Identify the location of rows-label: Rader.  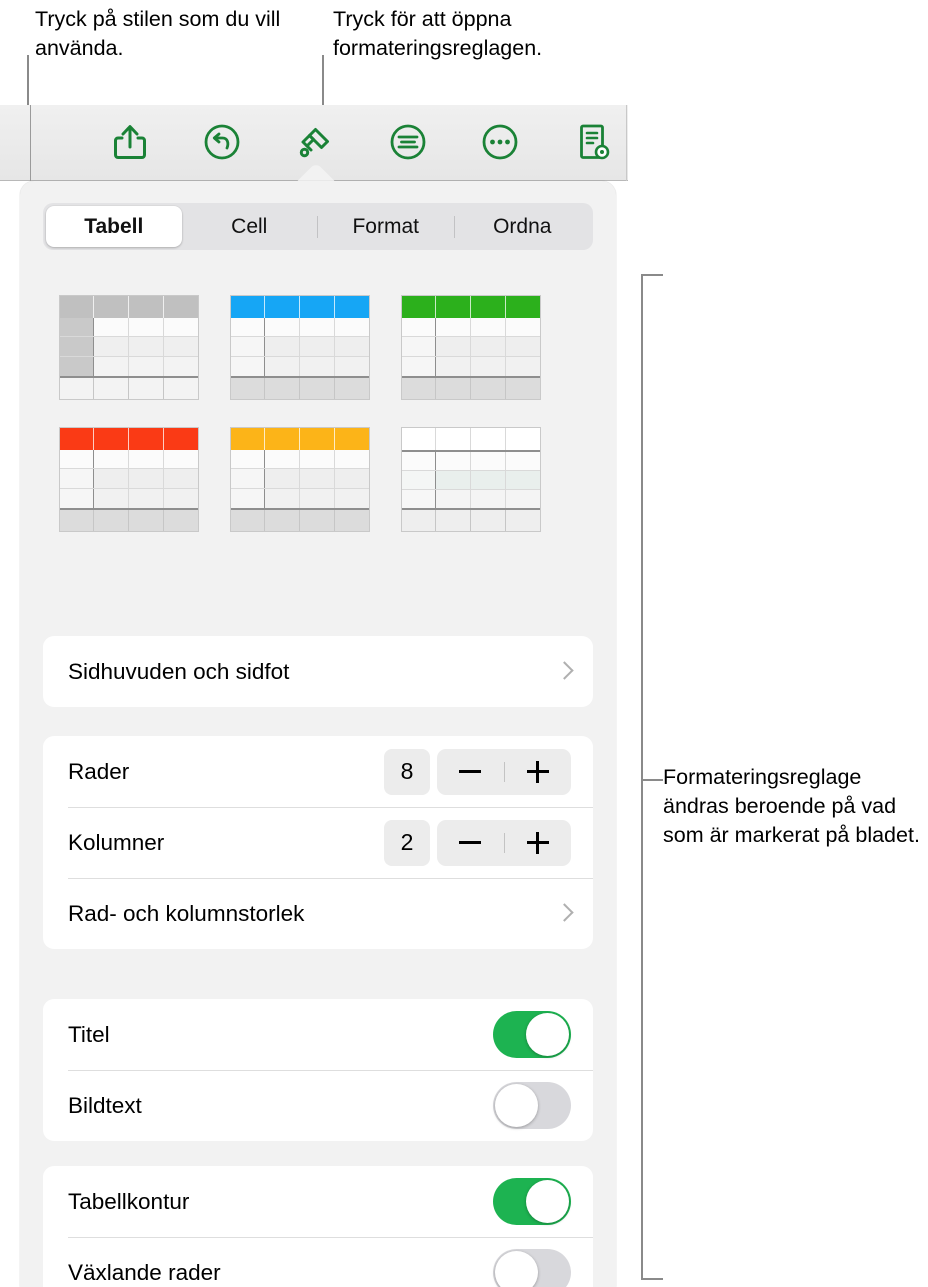
(99, 771).